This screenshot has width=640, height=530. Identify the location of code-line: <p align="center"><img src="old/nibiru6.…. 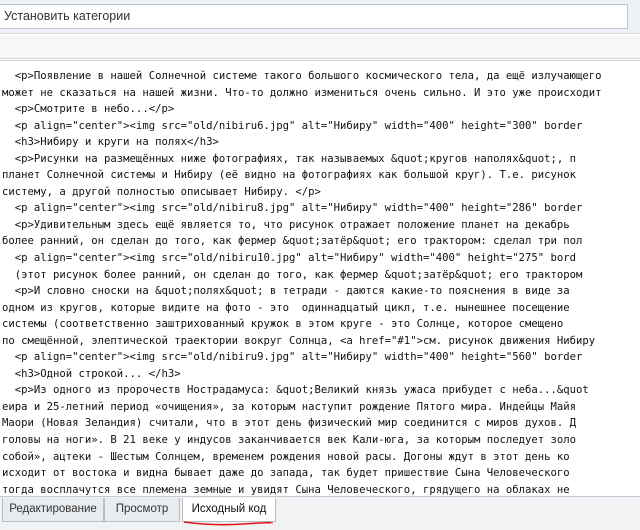
(292, 125).